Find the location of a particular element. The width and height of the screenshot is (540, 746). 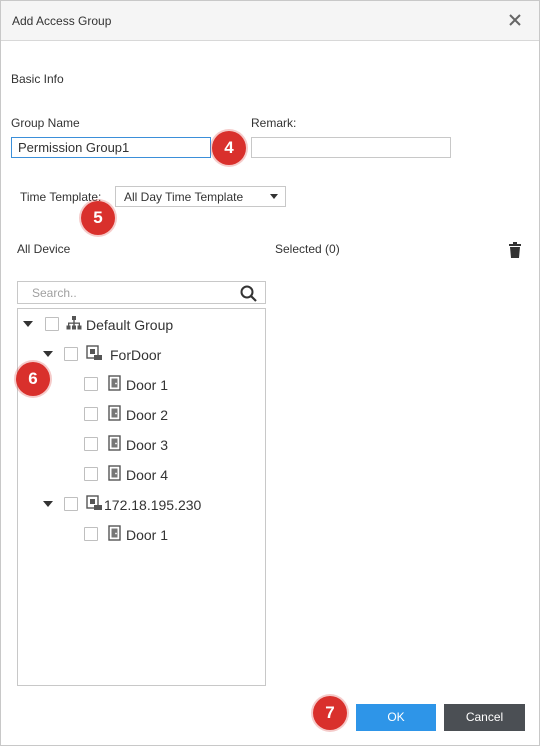

ok-button: OK is located at coordinates (396, 717).